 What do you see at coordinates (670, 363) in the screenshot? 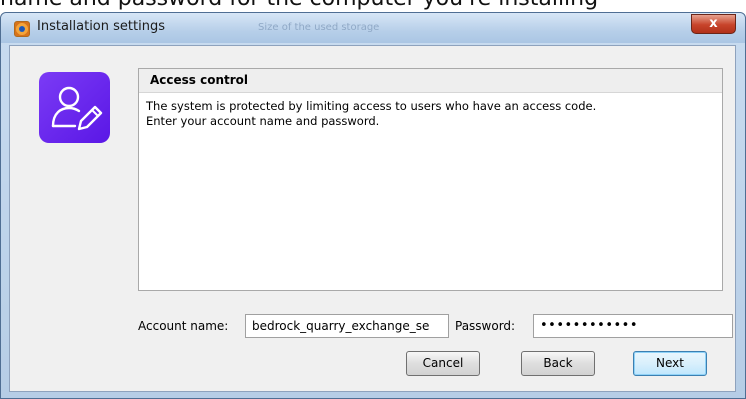
I see `next-button: Next` at bounding box center [670, 363].